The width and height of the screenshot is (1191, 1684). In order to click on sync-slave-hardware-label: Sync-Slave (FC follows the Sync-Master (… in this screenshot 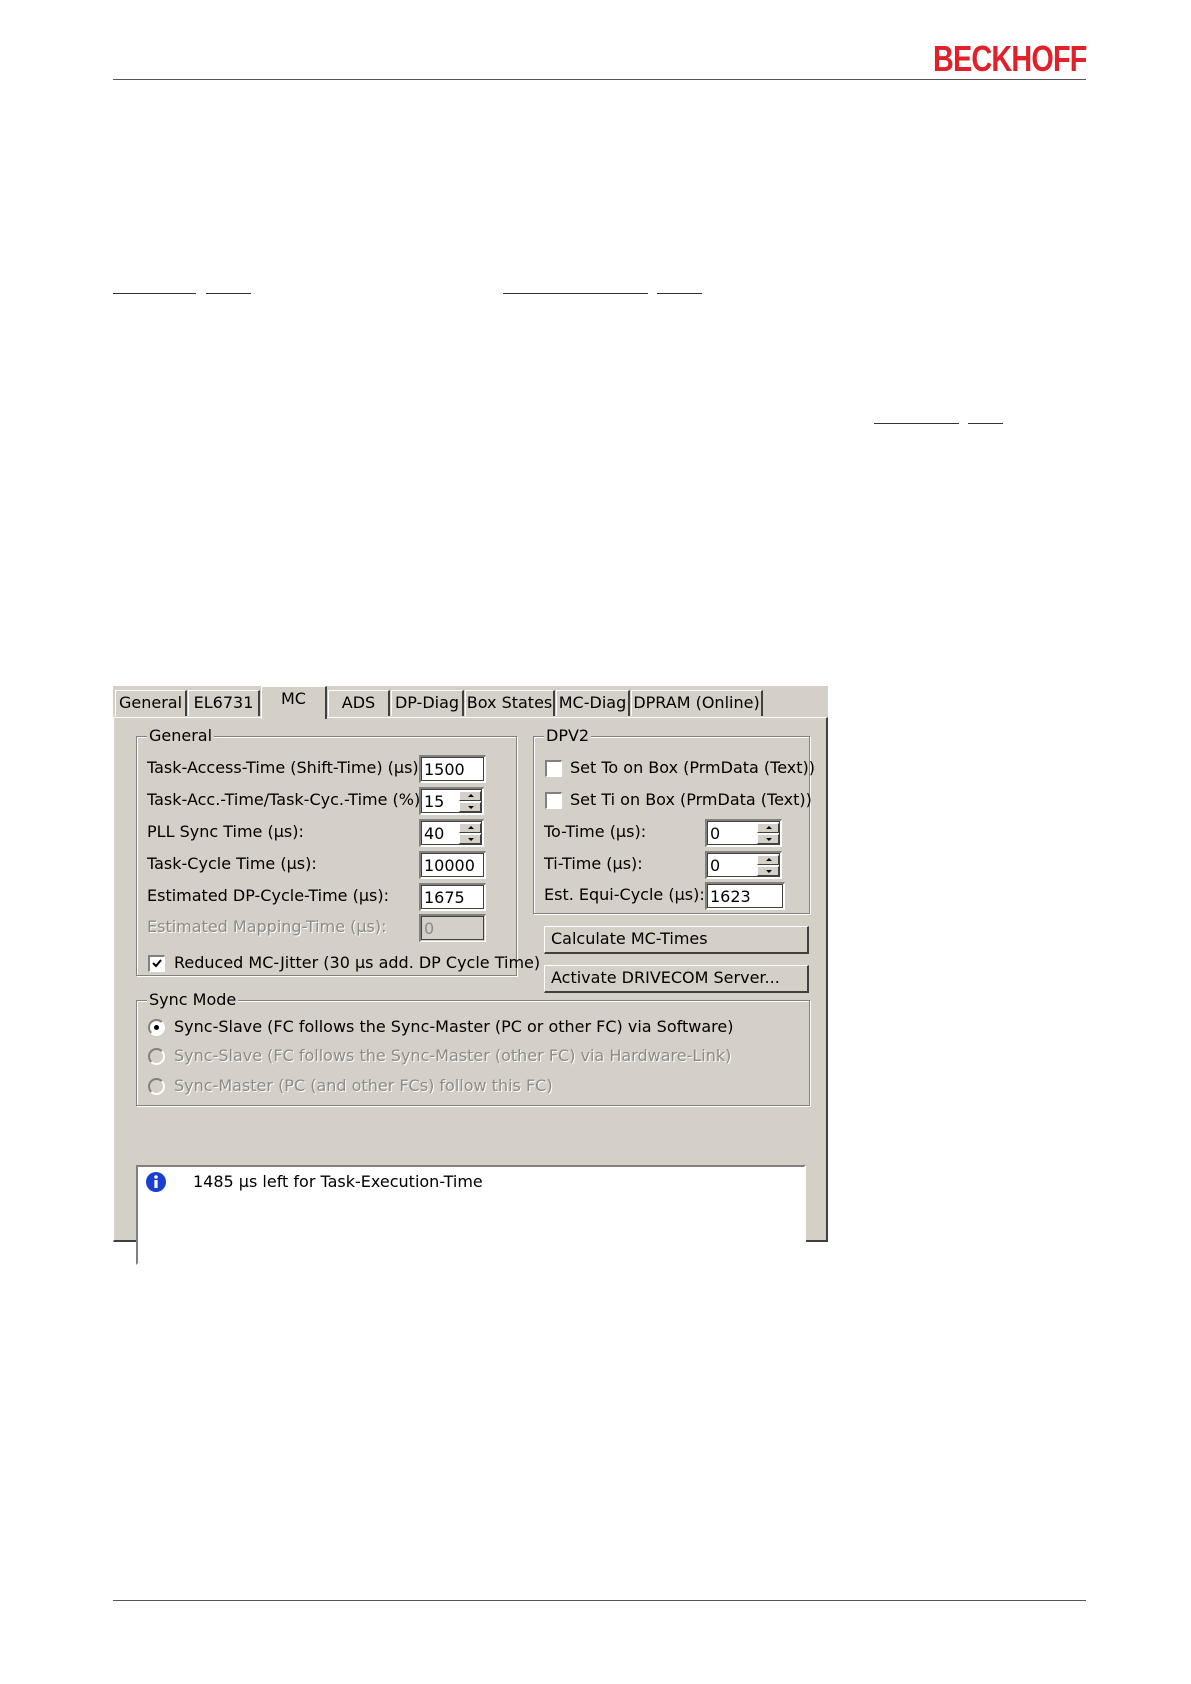, I will do `click(453, 1055)`.